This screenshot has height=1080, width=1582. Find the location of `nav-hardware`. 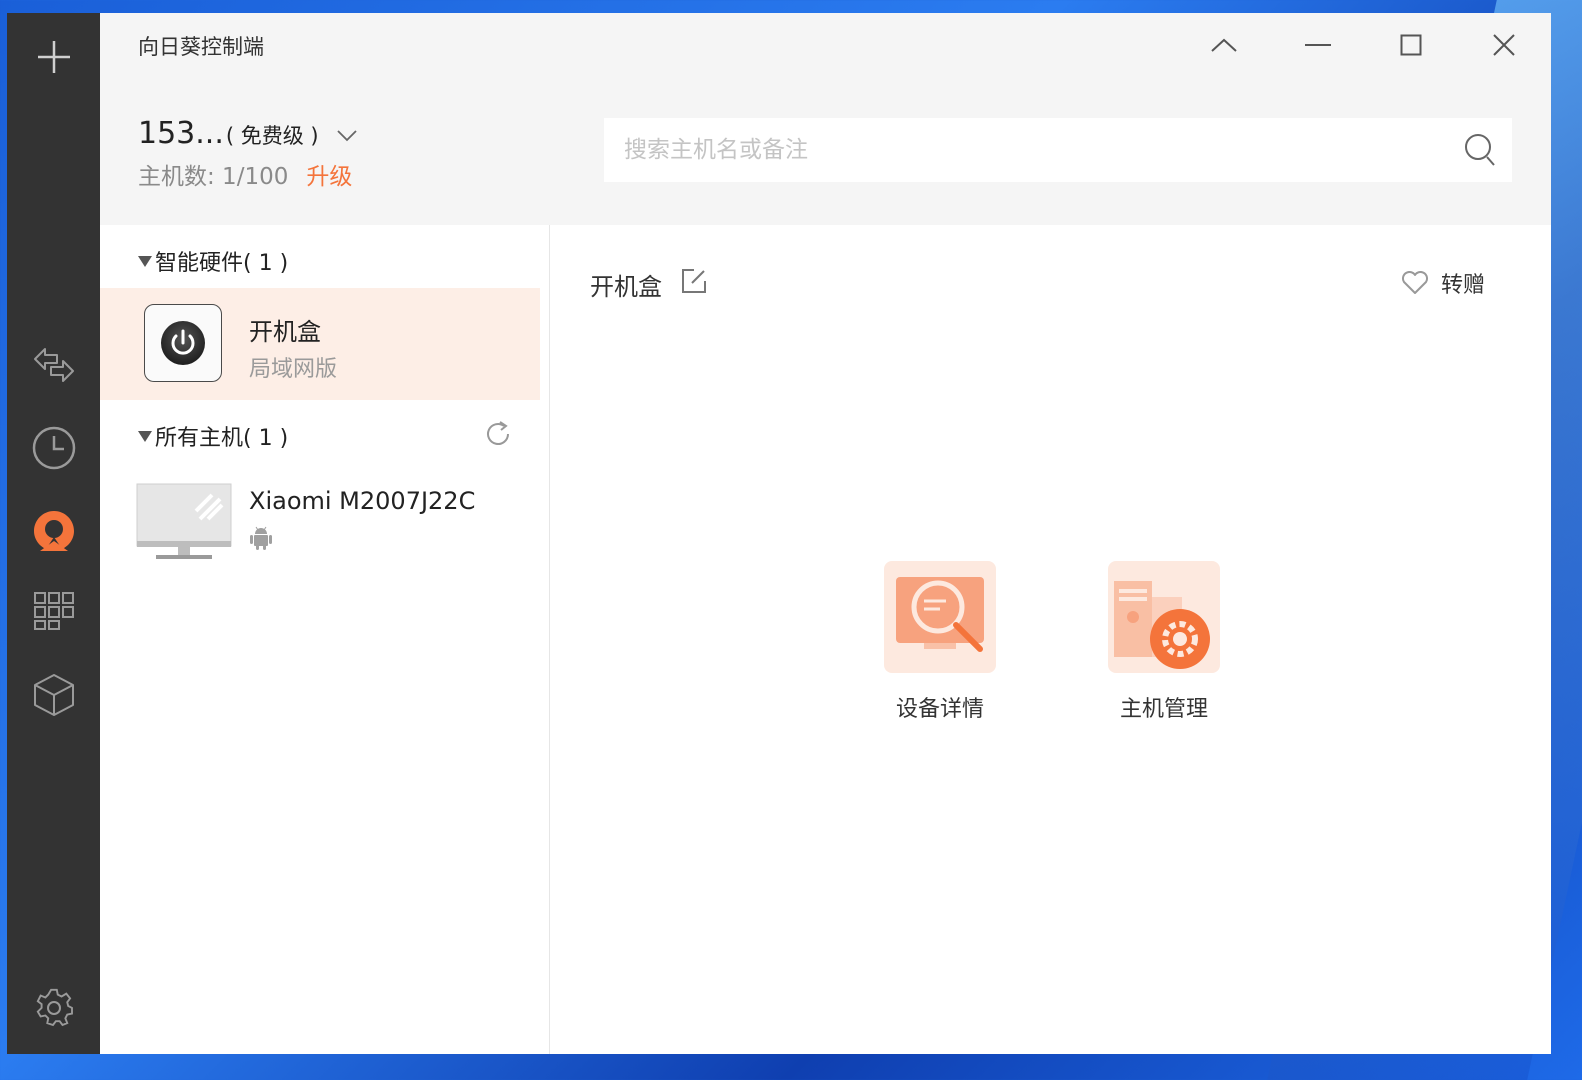

nav-hardware is located at coordinates (53, 695).